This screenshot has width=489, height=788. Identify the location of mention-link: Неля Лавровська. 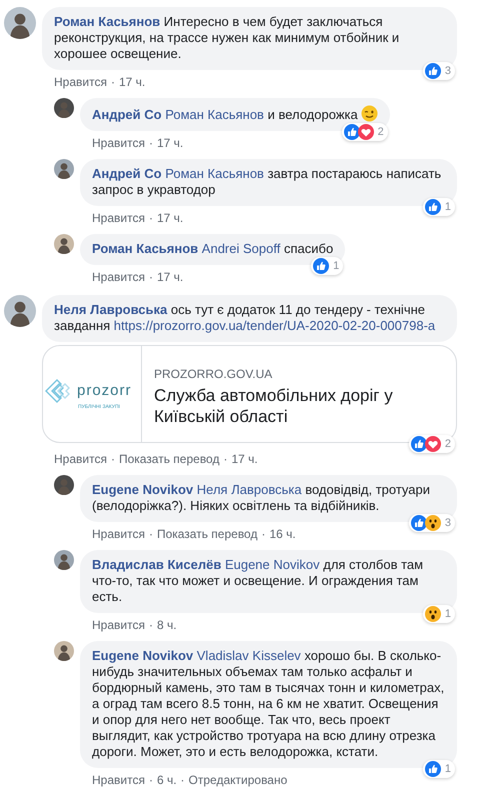
(249, 489).